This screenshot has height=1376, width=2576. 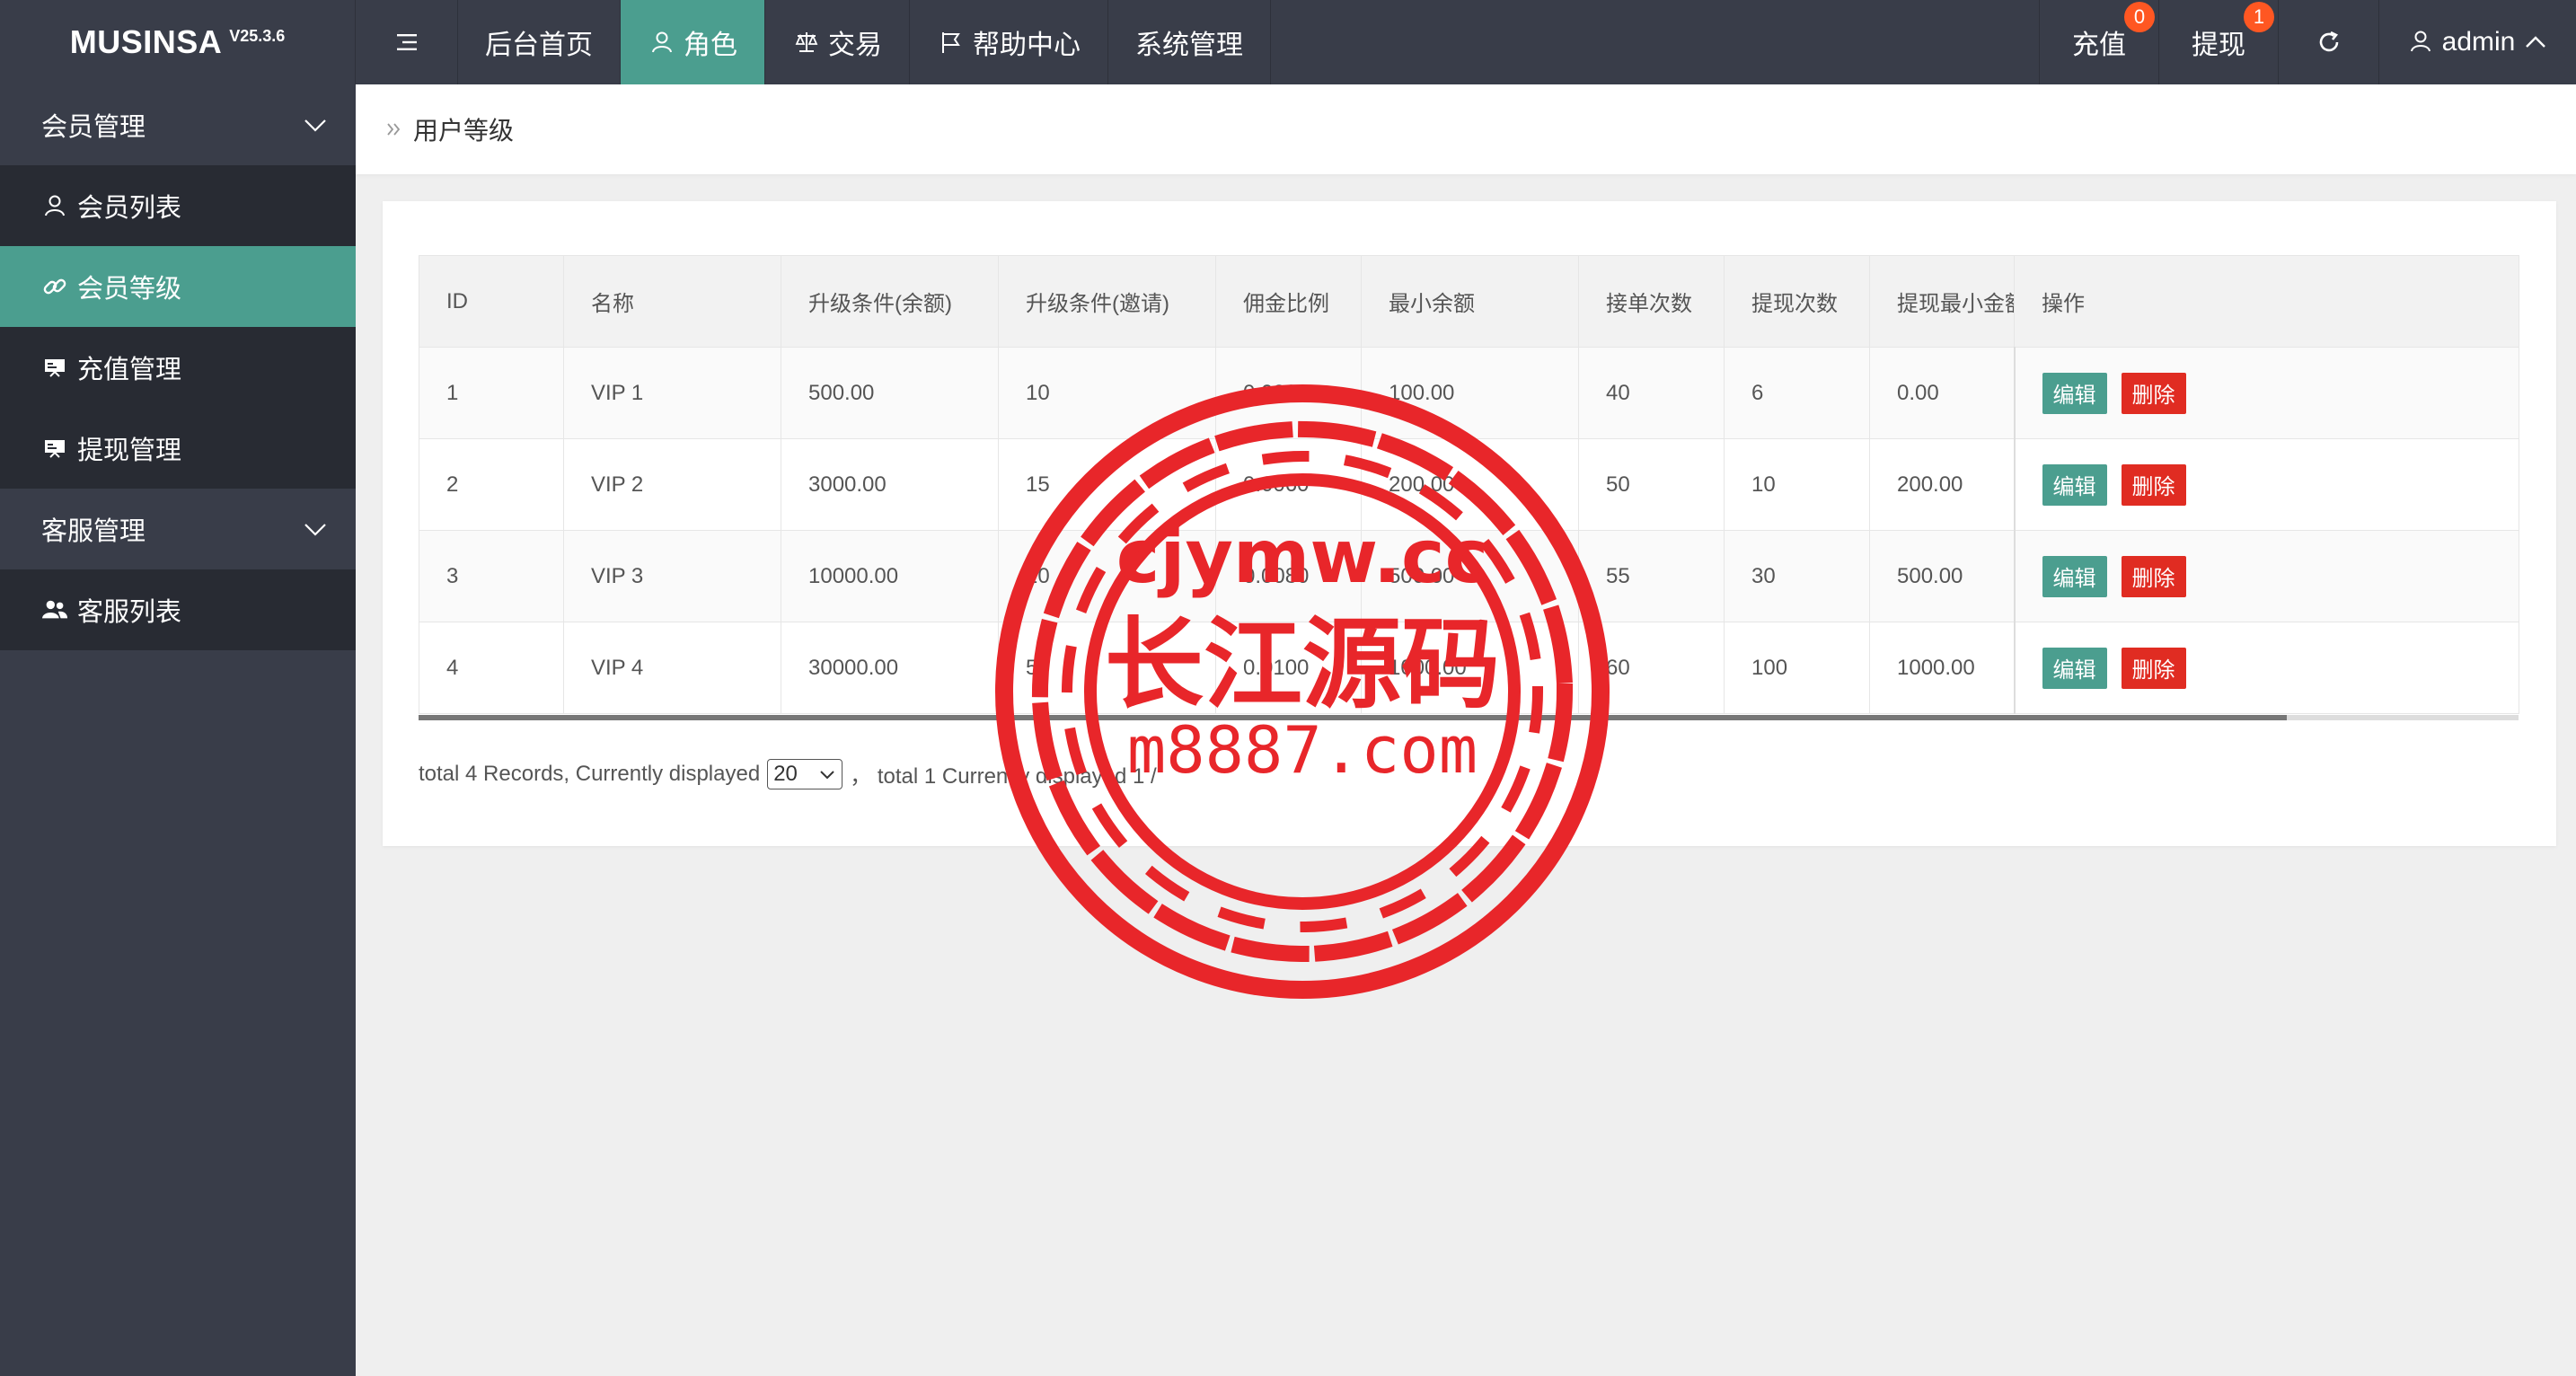 I want to click on nav-home-label: 后台首页, so click(x=539, y=45).